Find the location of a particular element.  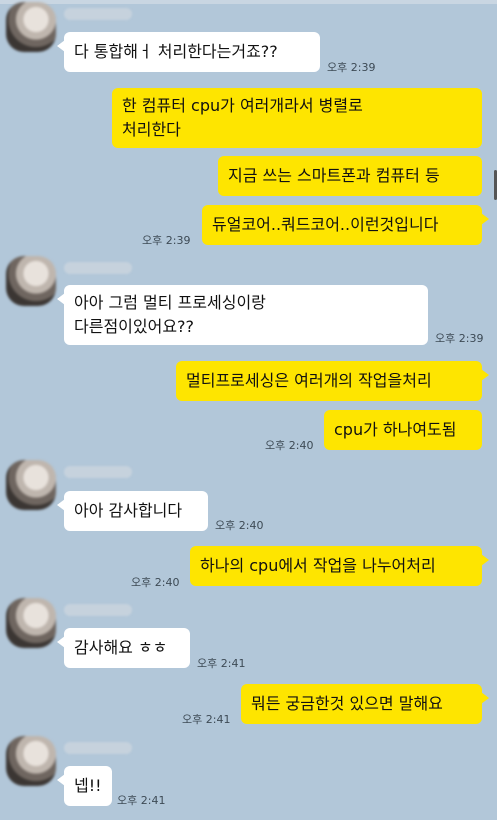

message-text: 넵!! is located at coordinates (88, 785).